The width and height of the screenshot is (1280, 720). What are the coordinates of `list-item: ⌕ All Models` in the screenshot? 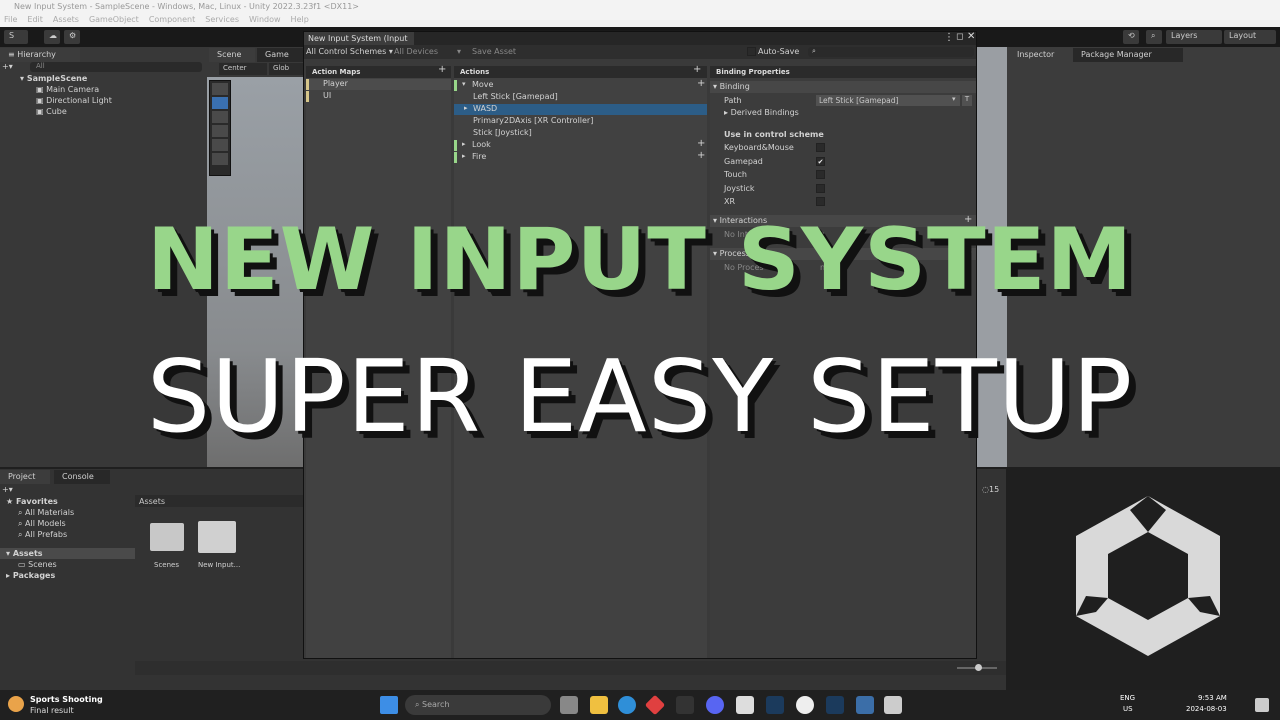 It's located at (42, 524).